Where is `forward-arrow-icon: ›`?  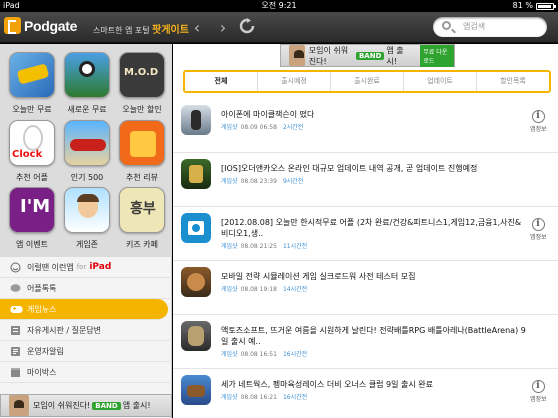 forward-arrow-icon: › is located at coordinates (223, 28).